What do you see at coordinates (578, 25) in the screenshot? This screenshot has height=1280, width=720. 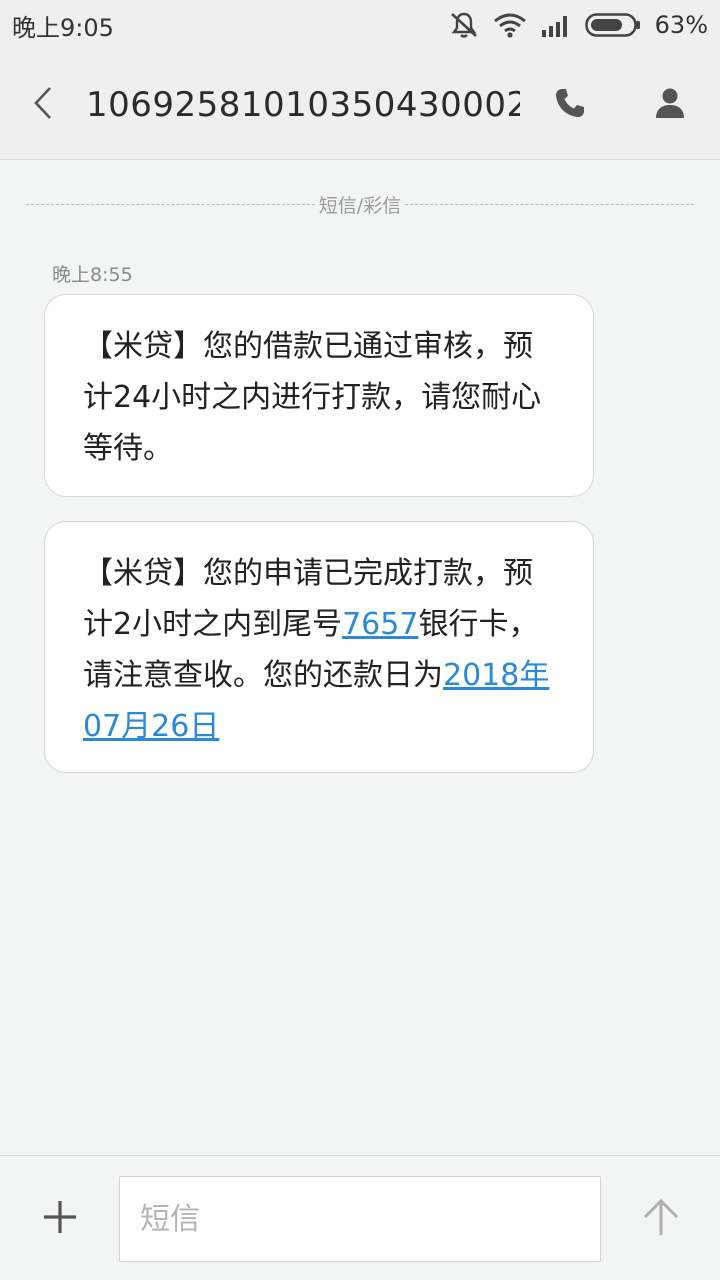 I see `status-icons: 63%` at bounding box center [578, 25].